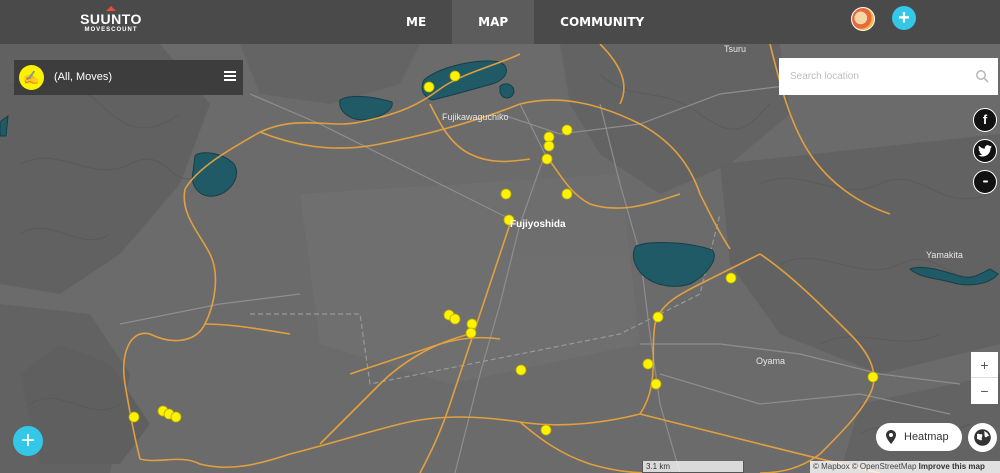  I want to click on activity-filter: ✍ (All, Moves), so click(128, 77).